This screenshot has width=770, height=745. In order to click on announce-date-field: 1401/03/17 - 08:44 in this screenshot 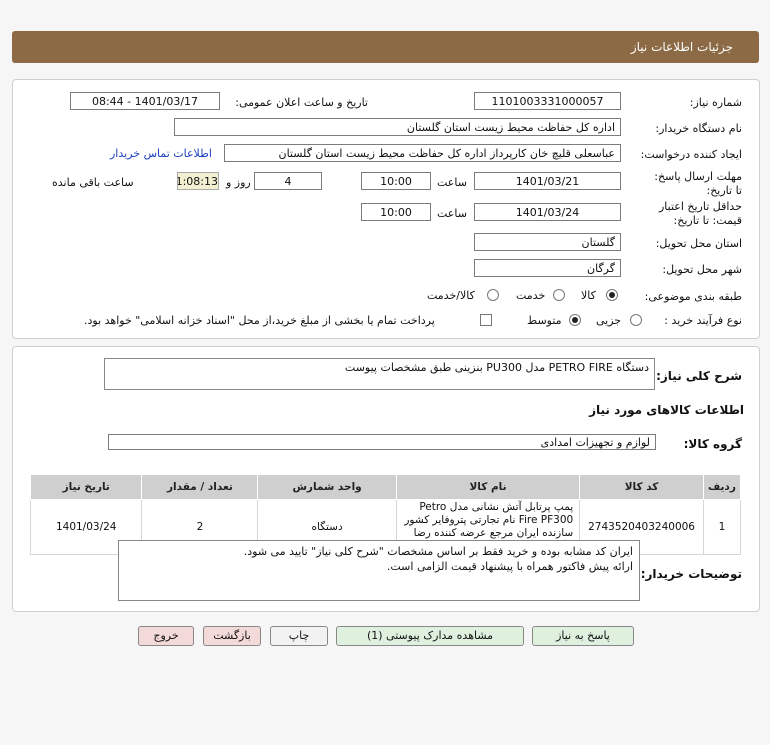, I will do `click(145, 101)`.